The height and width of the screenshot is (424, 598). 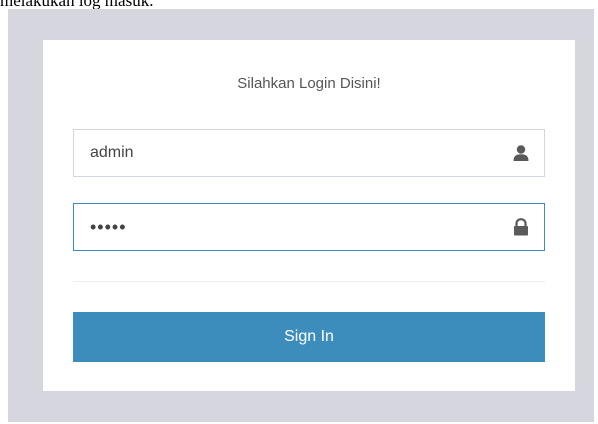 What do you see at coordinates (309, 281) in the screenshot?
I see `divider` at bounding box center [309, 281].